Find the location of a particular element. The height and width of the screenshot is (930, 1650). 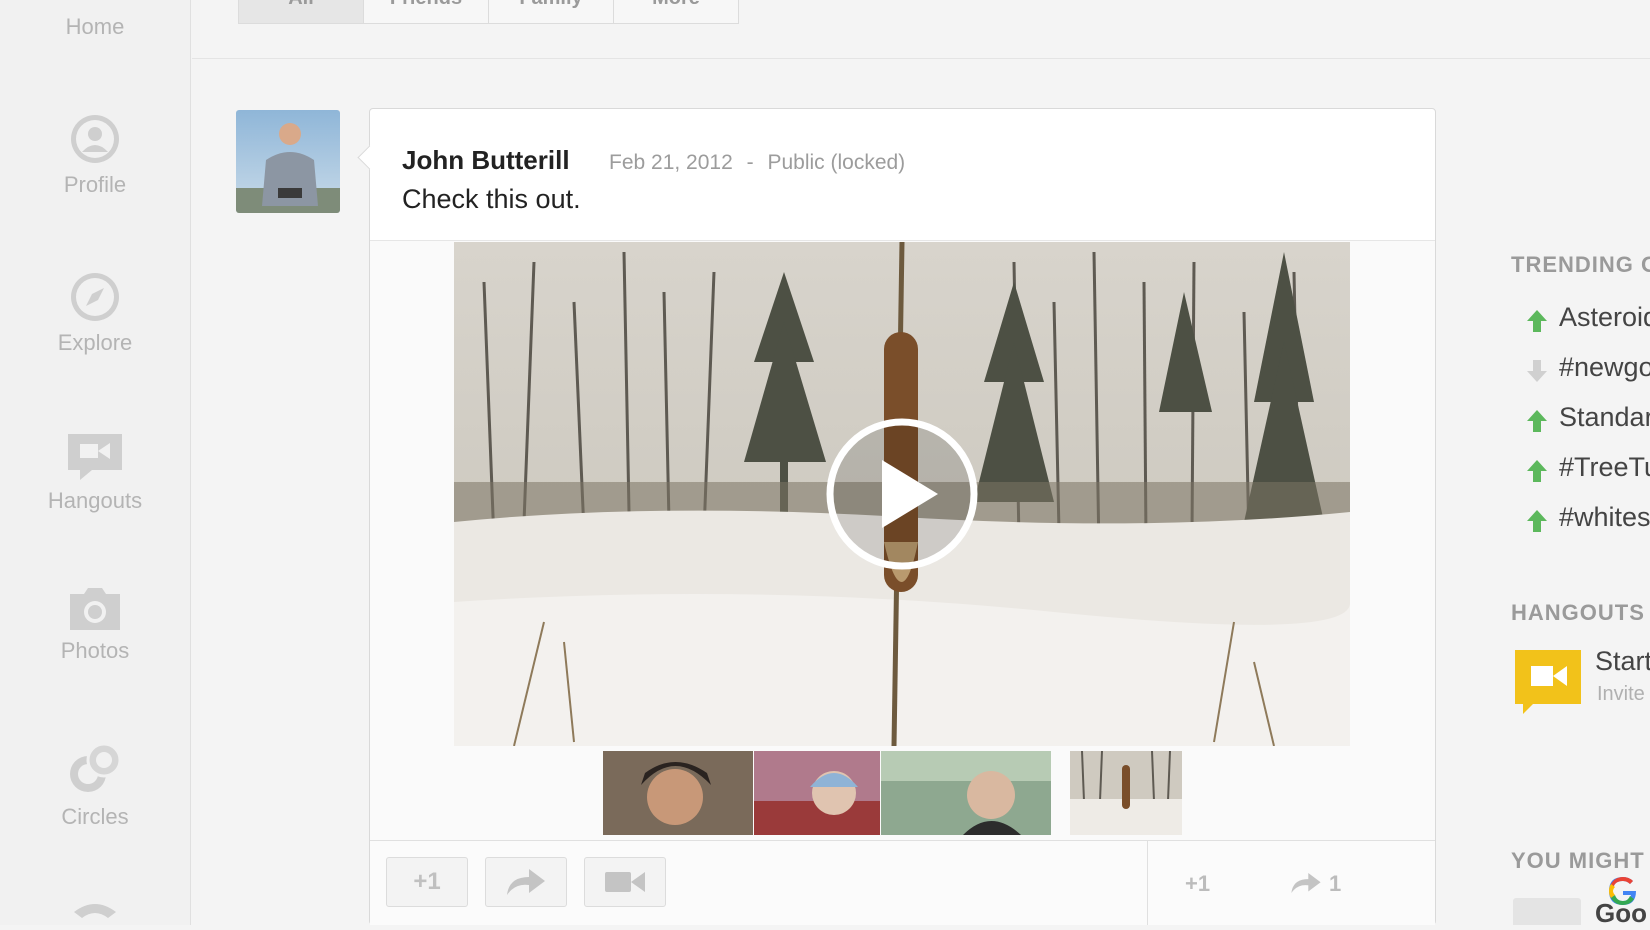

post-action-bar: +1 +1 1 is located at coordinates (902, 882).